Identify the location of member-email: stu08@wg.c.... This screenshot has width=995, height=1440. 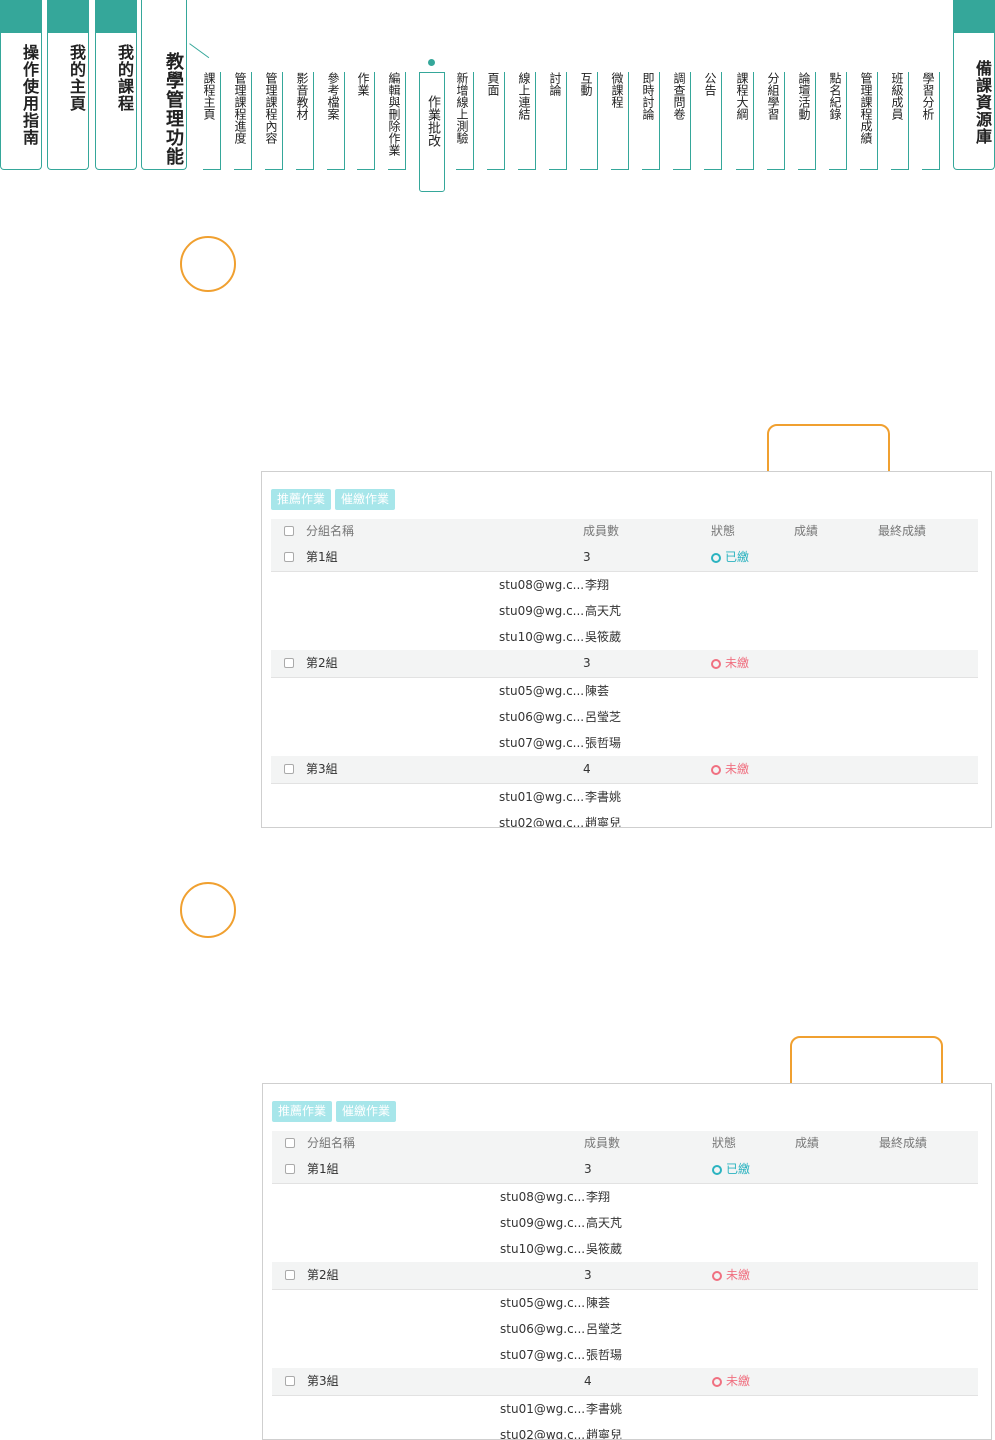
(543, 1197).